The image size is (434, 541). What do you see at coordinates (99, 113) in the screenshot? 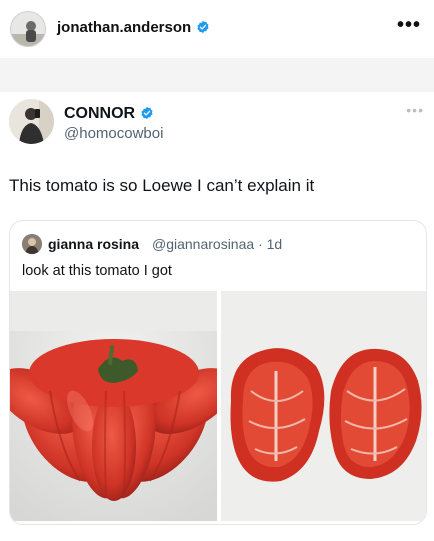
I see `display-name: CONNOR` at bounding box center [99, 113].